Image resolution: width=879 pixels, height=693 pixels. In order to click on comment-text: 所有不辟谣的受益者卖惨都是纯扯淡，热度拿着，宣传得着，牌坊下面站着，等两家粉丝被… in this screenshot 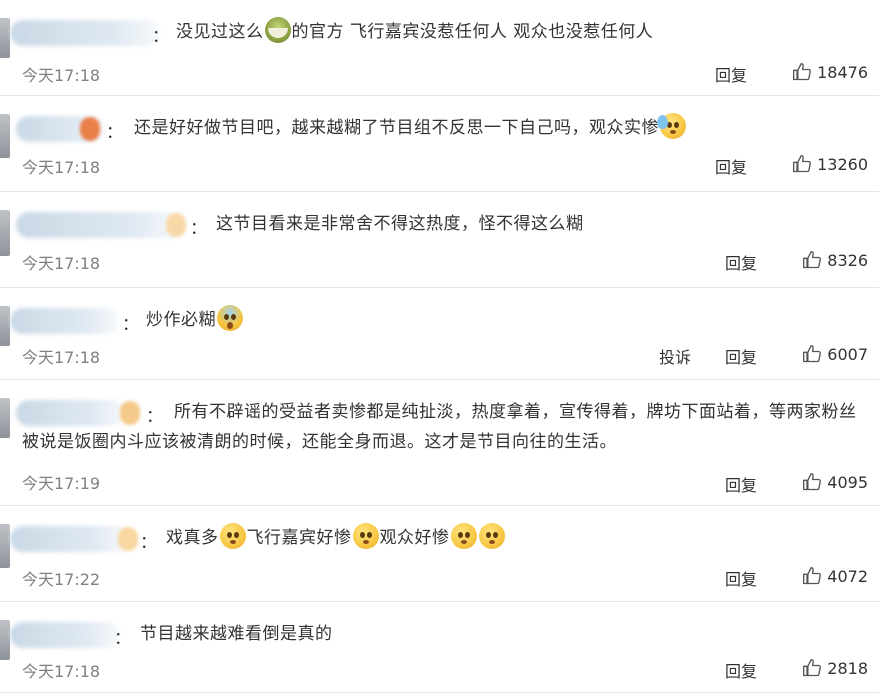, I will do `click(439, 427)`.